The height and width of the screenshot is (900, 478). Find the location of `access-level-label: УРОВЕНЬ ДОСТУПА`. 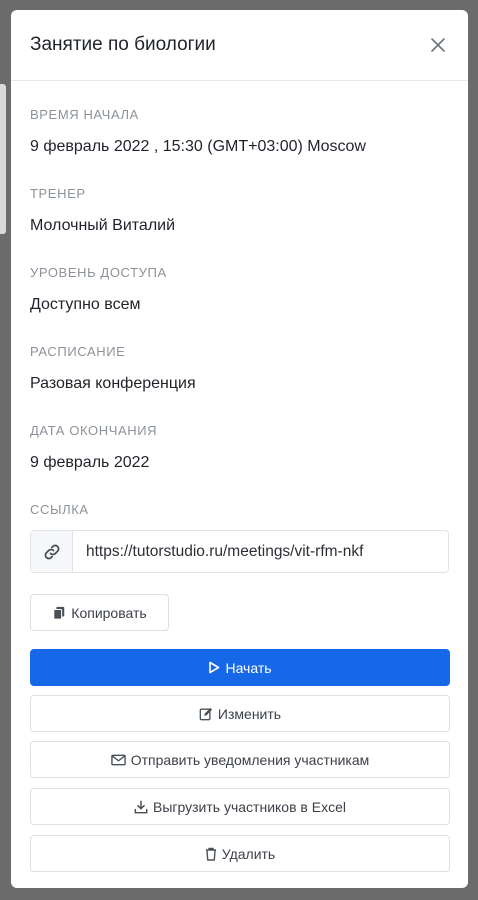

access-level-label: УРОВЕНЬ ДОСТУПА is located at coordinates (98, 272).